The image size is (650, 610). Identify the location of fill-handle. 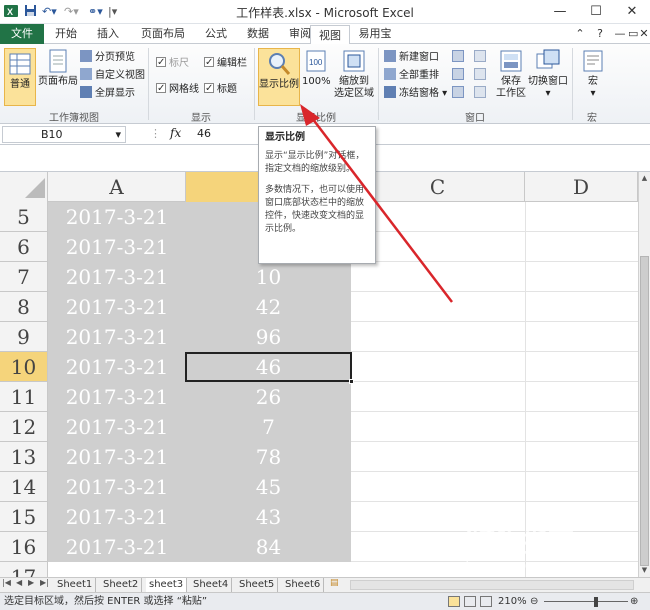
(351, 381).